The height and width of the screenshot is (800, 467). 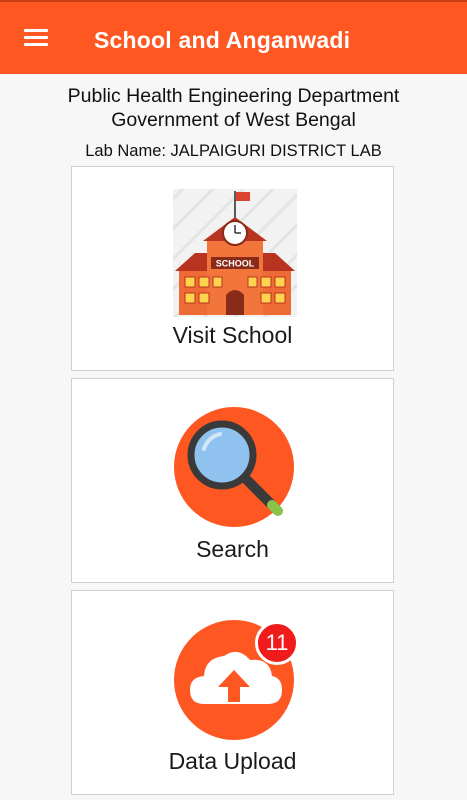 What do you see at coordinates (277, 643) in the screenshot?
I see `notification-badge: 11` at bounding box center [277, 643].